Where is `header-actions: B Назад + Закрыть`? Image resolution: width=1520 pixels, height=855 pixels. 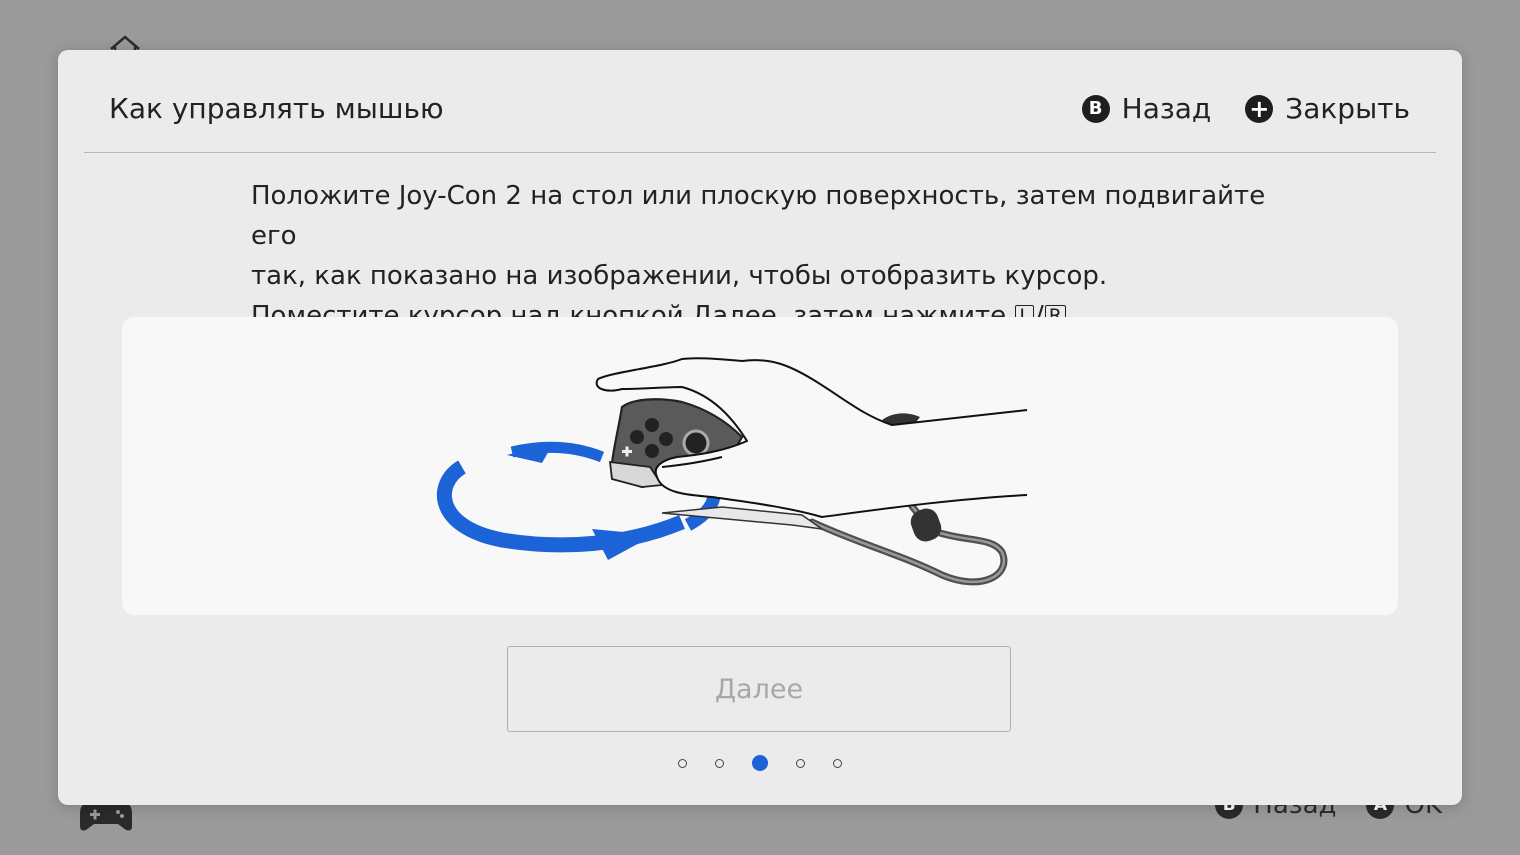 header-actions: B Назад + Закрыть is located at coordinates (1245, 108).